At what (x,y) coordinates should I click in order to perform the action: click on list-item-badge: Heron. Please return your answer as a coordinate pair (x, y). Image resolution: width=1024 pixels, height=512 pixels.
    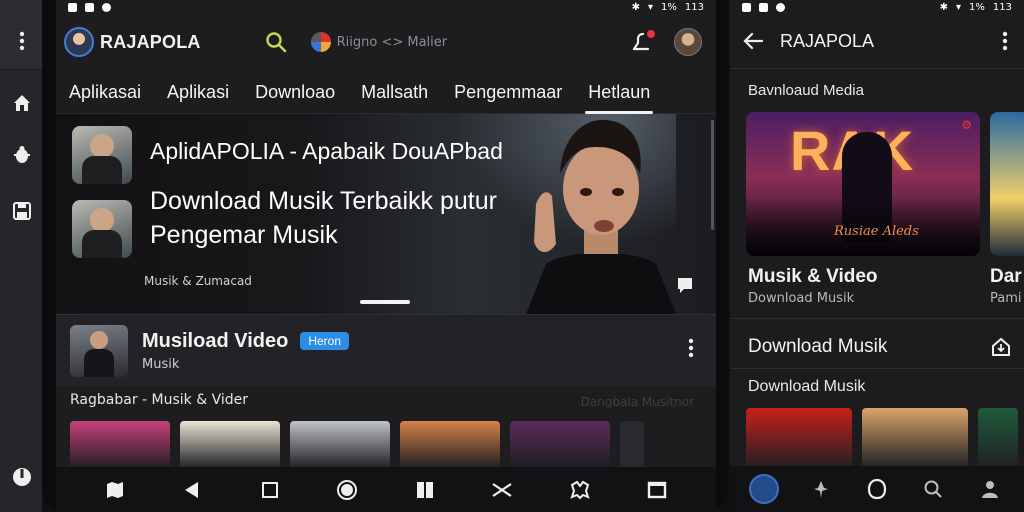
    Looking at the image, I should click on (325, 341).